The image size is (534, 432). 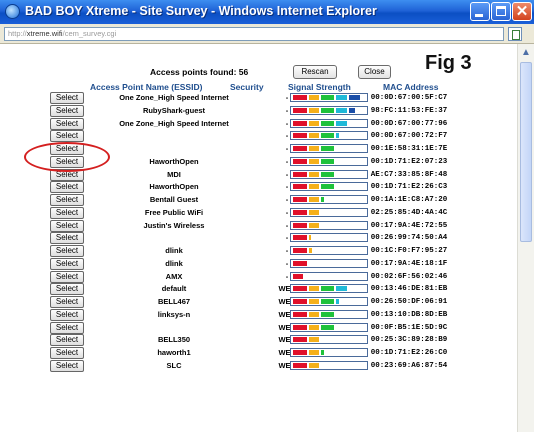 I want to click on table-row: Select -00:0D:67:00:72:F7, so click(x=248, y=136).